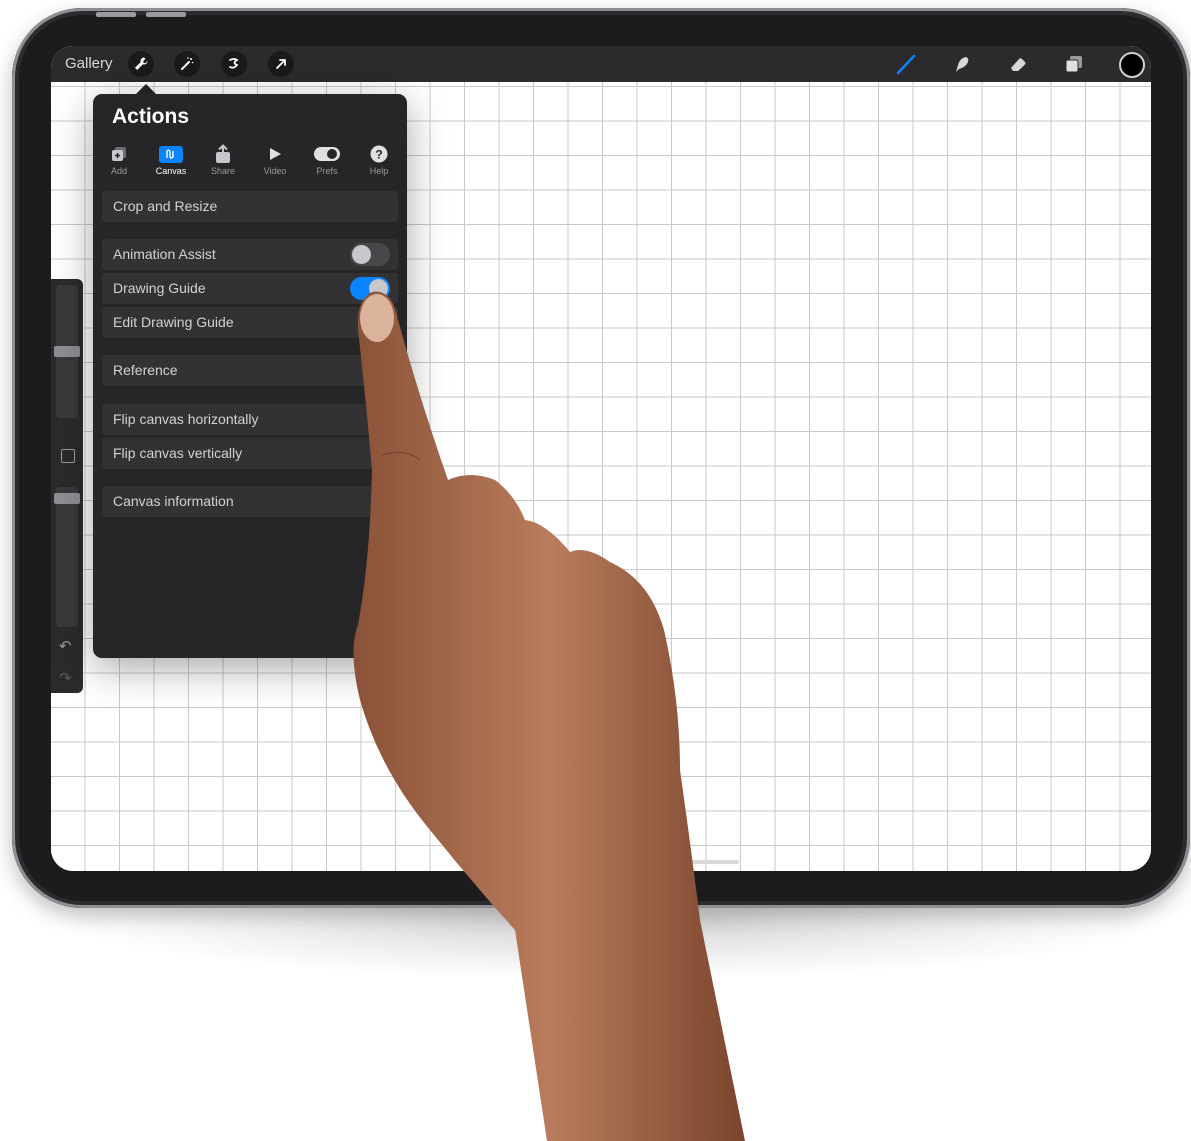 The width and height of the screenshot is (1191, 1141). Describe the element at coordinates (234, 64) in the screenshot. I see `selection-icon` at that location.